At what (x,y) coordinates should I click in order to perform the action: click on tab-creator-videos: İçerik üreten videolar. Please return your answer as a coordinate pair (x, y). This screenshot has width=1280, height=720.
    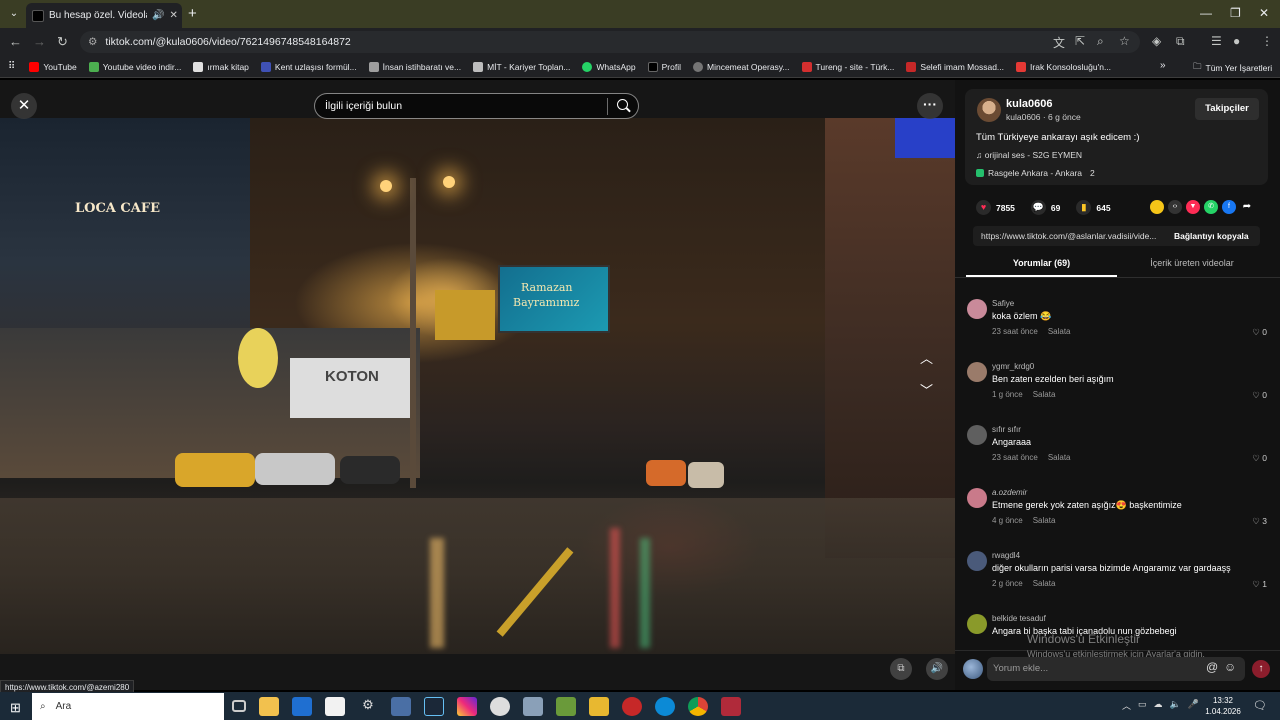
    Looking at the image, I should click on (1192, 263).